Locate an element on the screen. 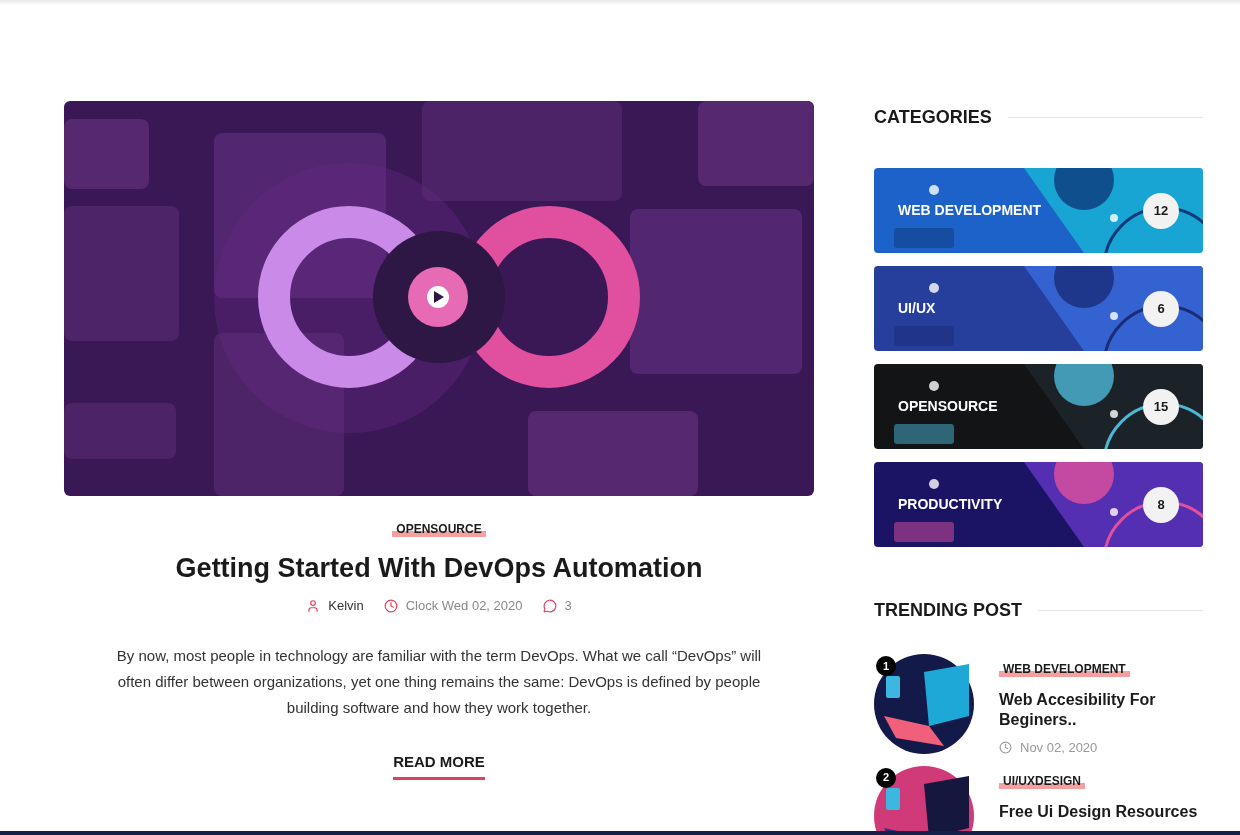 The width and height of the screenshot is (1240, 835). user-icon is located at coordinates (313, 605).